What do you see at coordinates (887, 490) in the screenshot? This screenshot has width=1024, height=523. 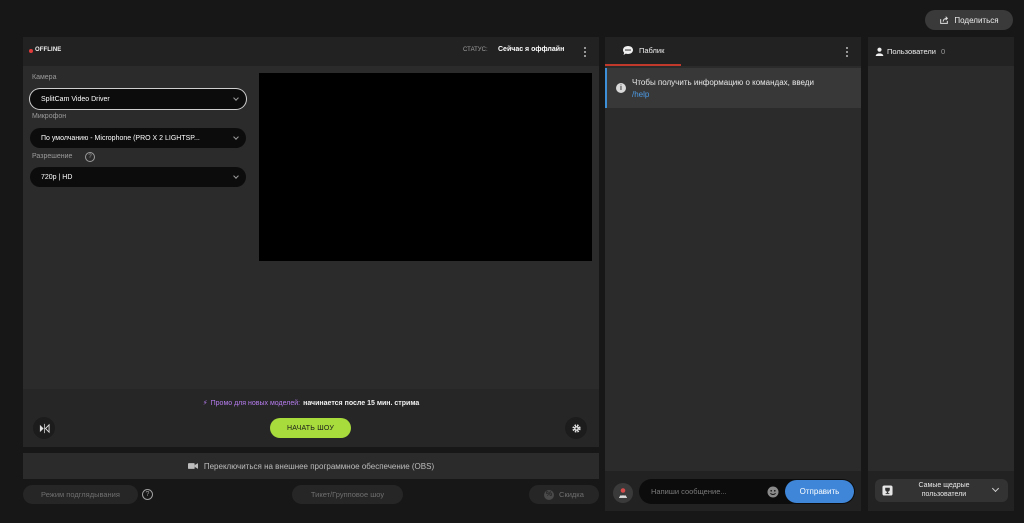 I see `trophy-icon` at bounding box center [887, 490].